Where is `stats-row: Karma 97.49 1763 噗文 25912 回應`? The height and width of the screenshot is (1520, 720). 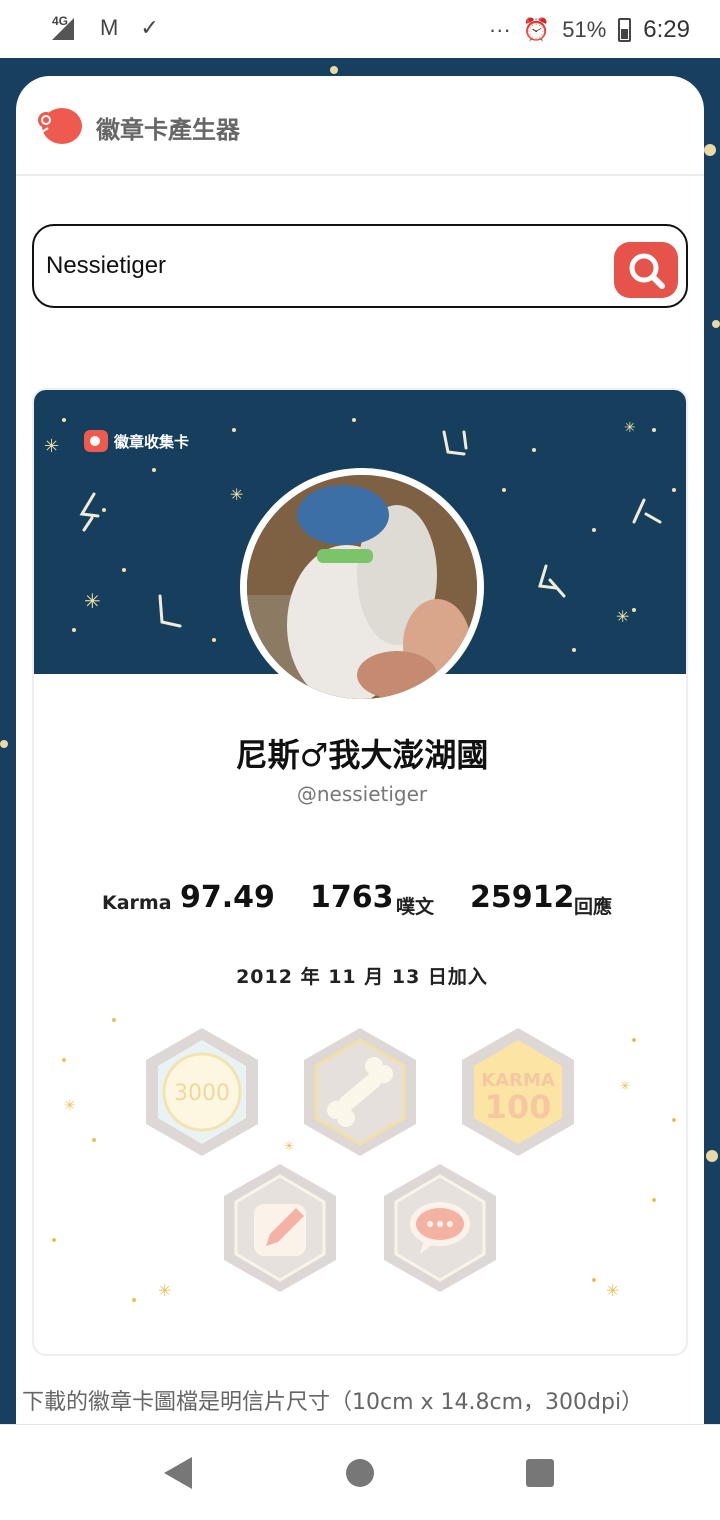
stats-row: Karma 97.49 1763 噗文 25912 回應 is located at coordinates (360, 900).